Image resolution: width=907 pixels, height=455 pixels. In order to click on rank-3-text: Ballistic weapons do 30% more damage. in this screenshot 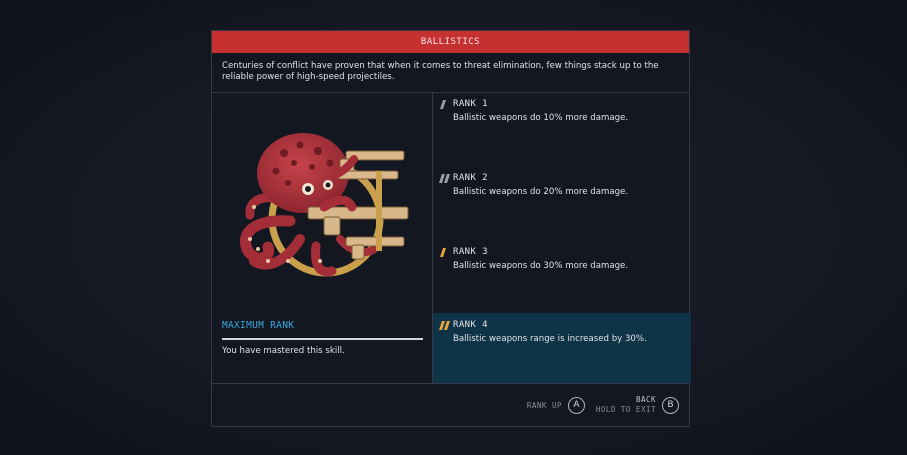, I will do `click(541, 266)`.